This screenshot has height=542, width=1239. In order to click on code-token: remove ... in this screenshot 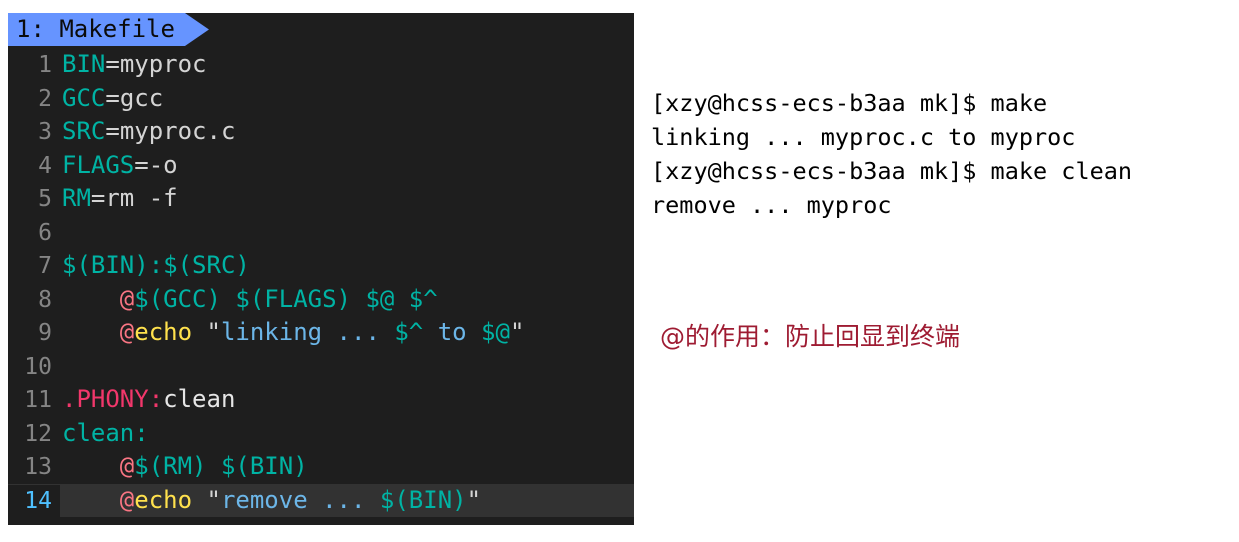, I will do `click(300, 499)`.